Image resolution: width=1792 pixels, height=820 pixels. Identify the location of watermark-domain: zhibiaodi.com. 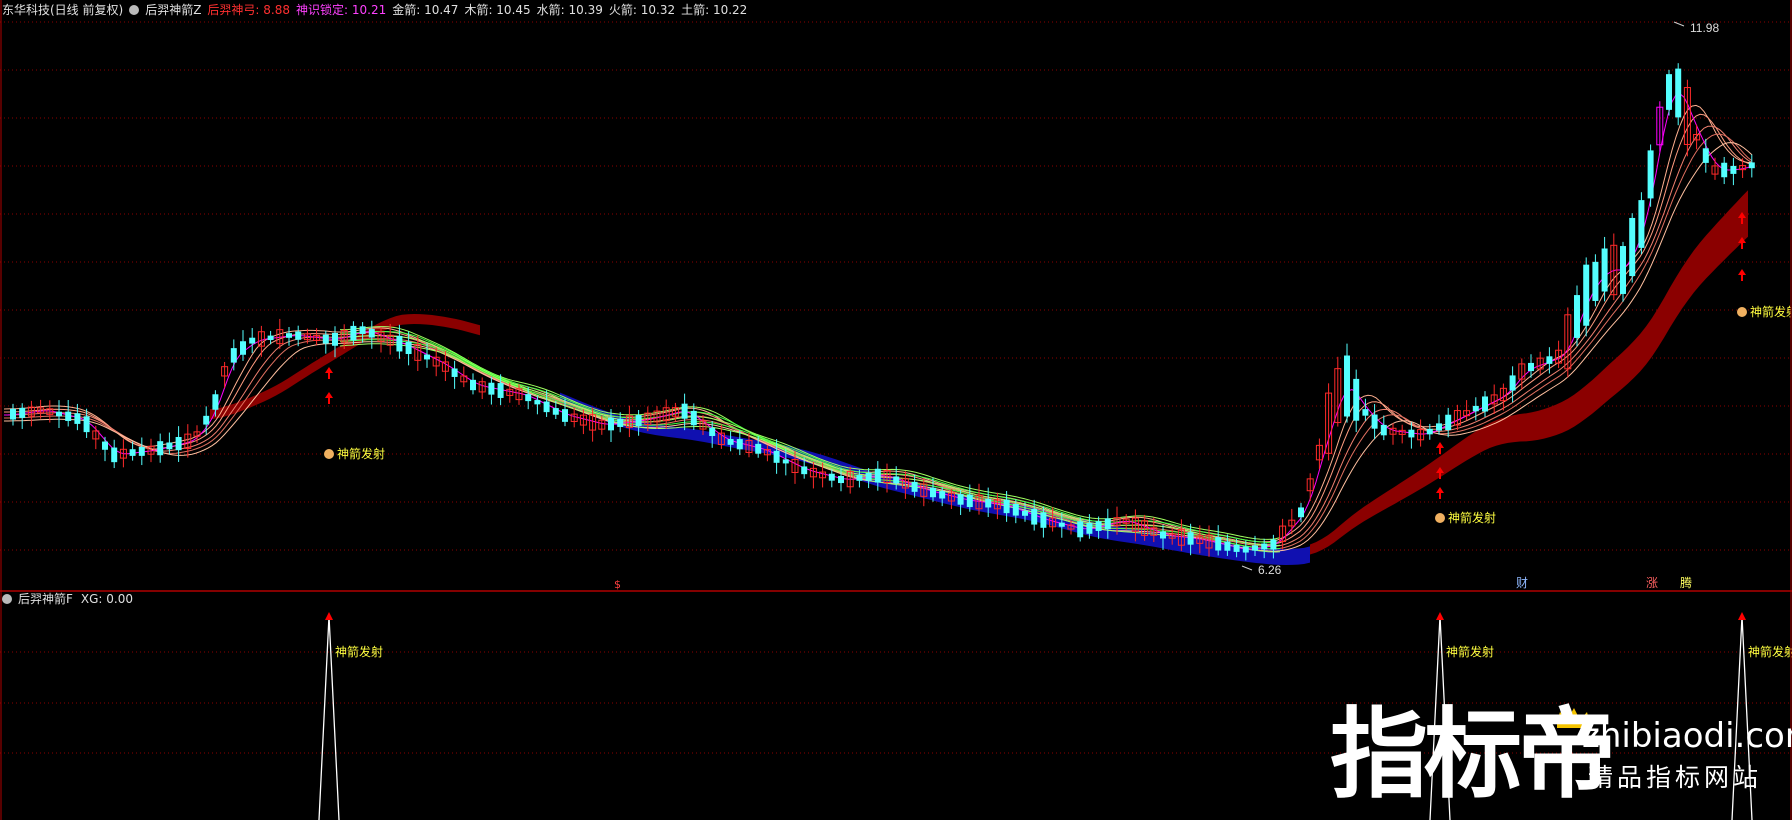
(1687, 736).